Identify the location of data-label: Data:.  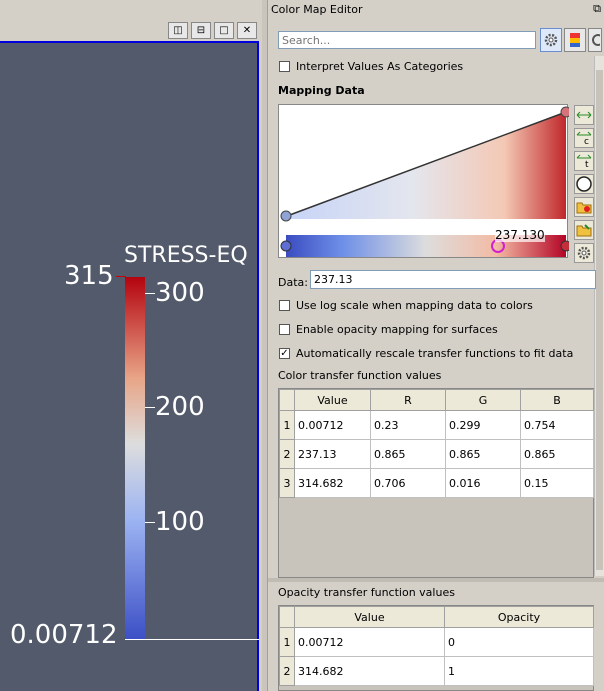
(293, 282).